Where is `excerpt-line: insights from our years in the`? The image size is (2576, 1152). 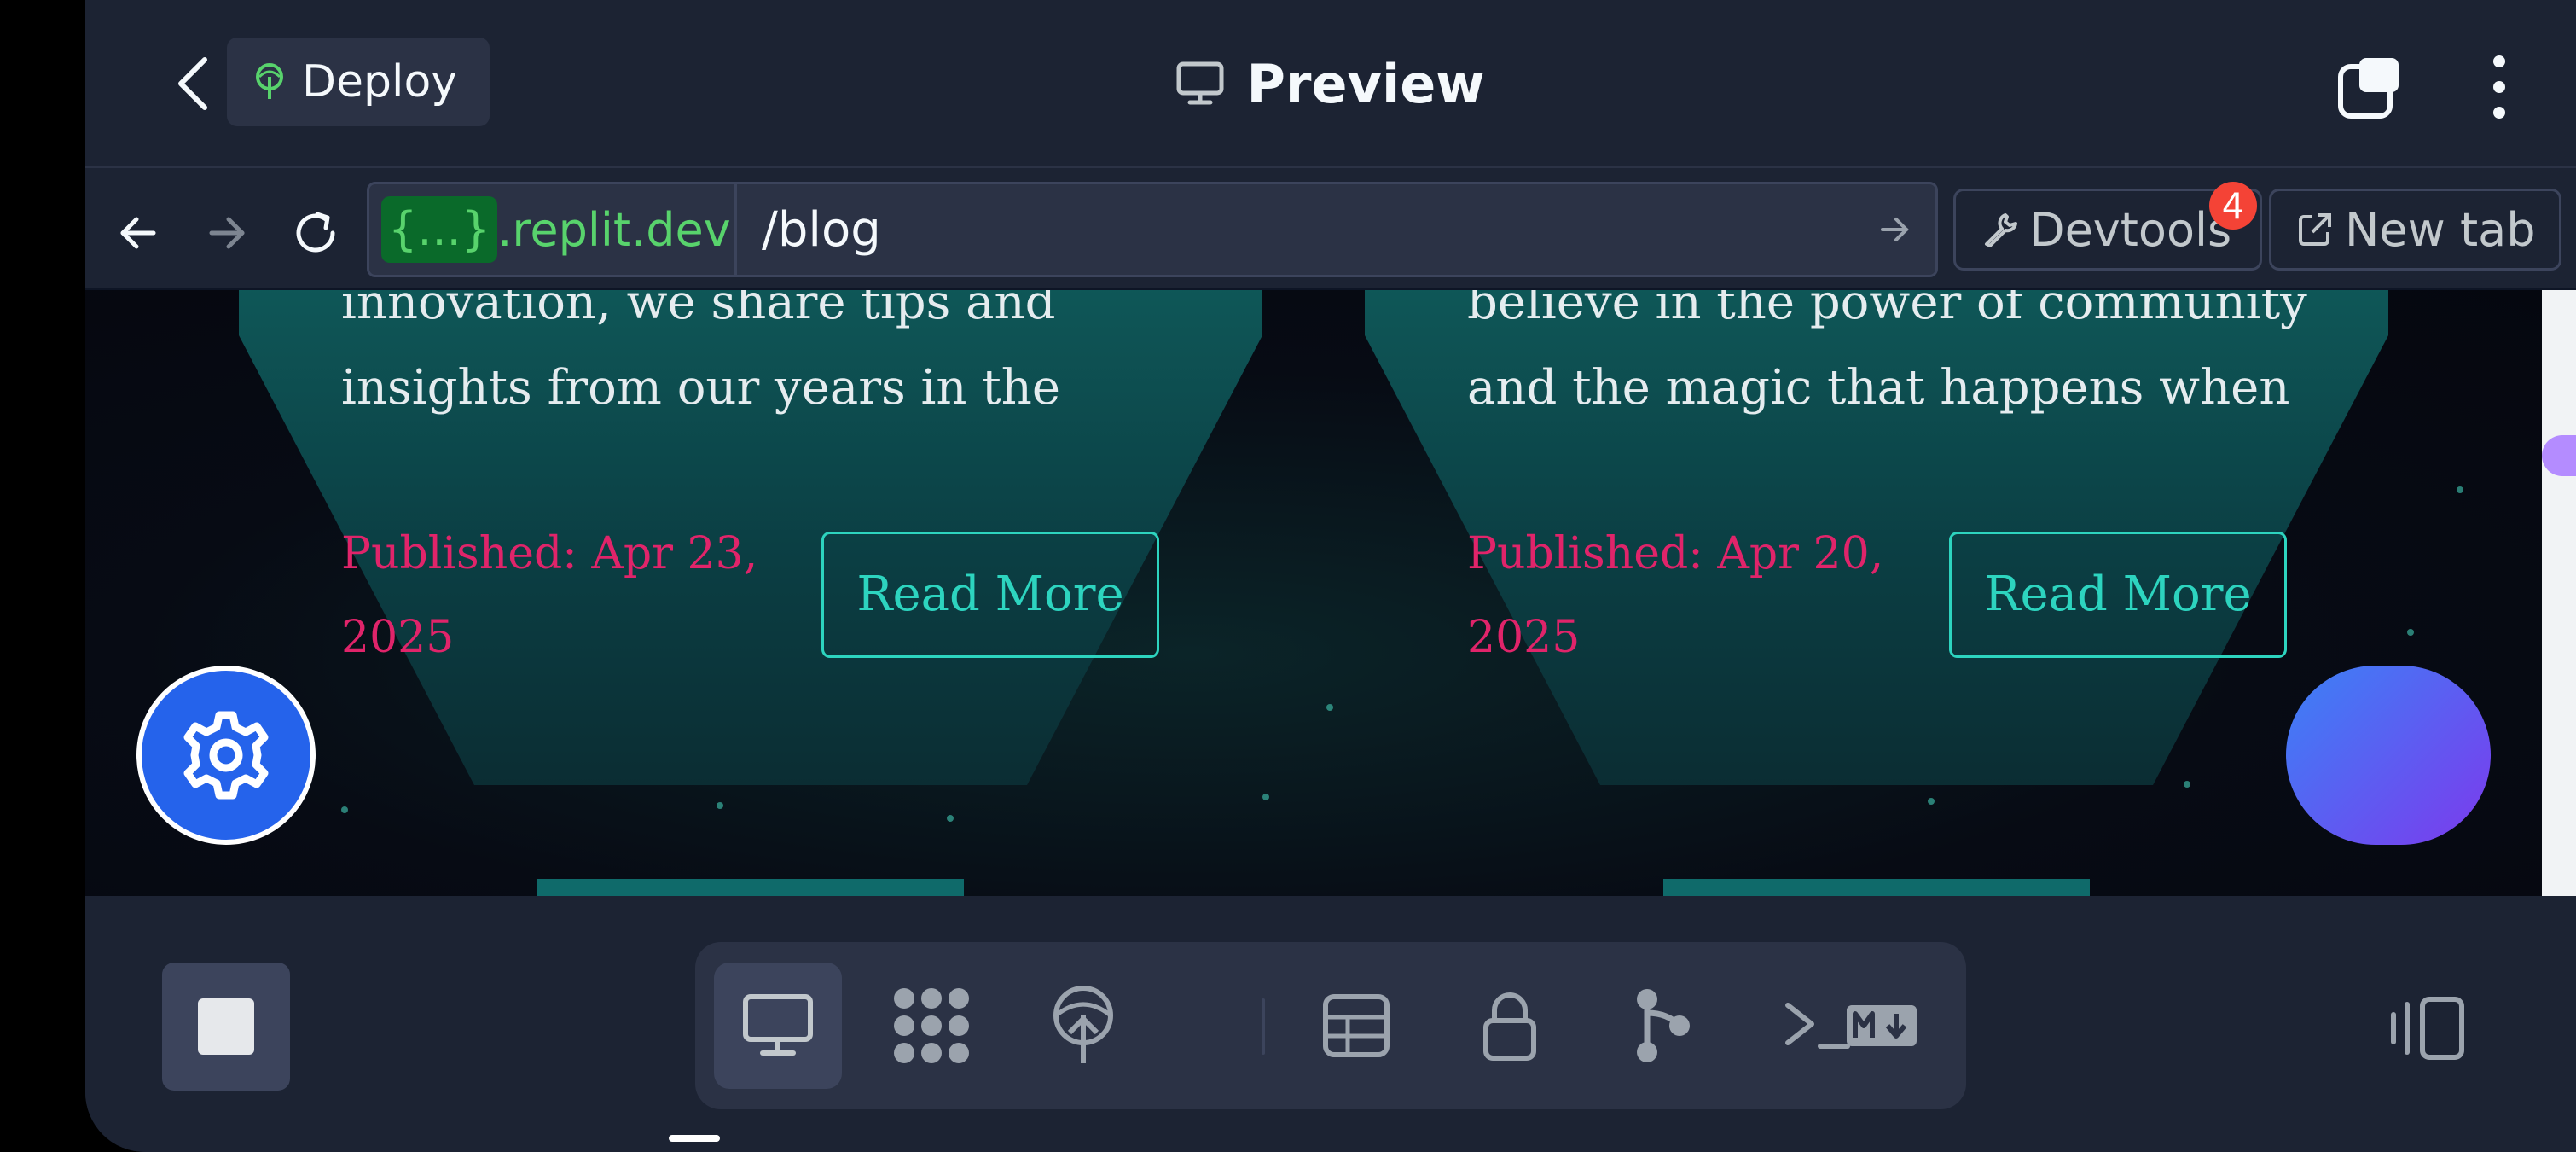
excerpt-line: insights from our years in the is located at coordinates (701, 388).